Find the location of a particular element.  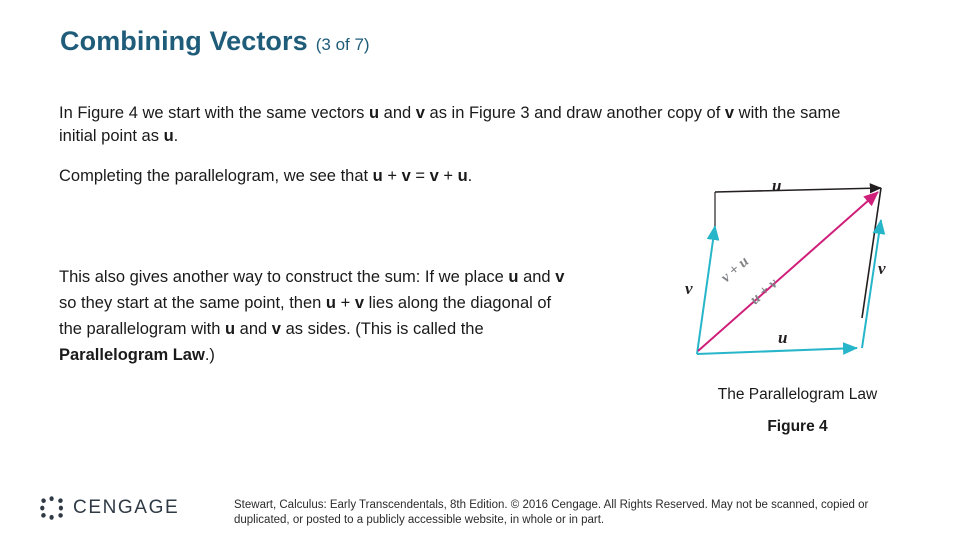

label-v-right: v is located at coordinates (882, 268).